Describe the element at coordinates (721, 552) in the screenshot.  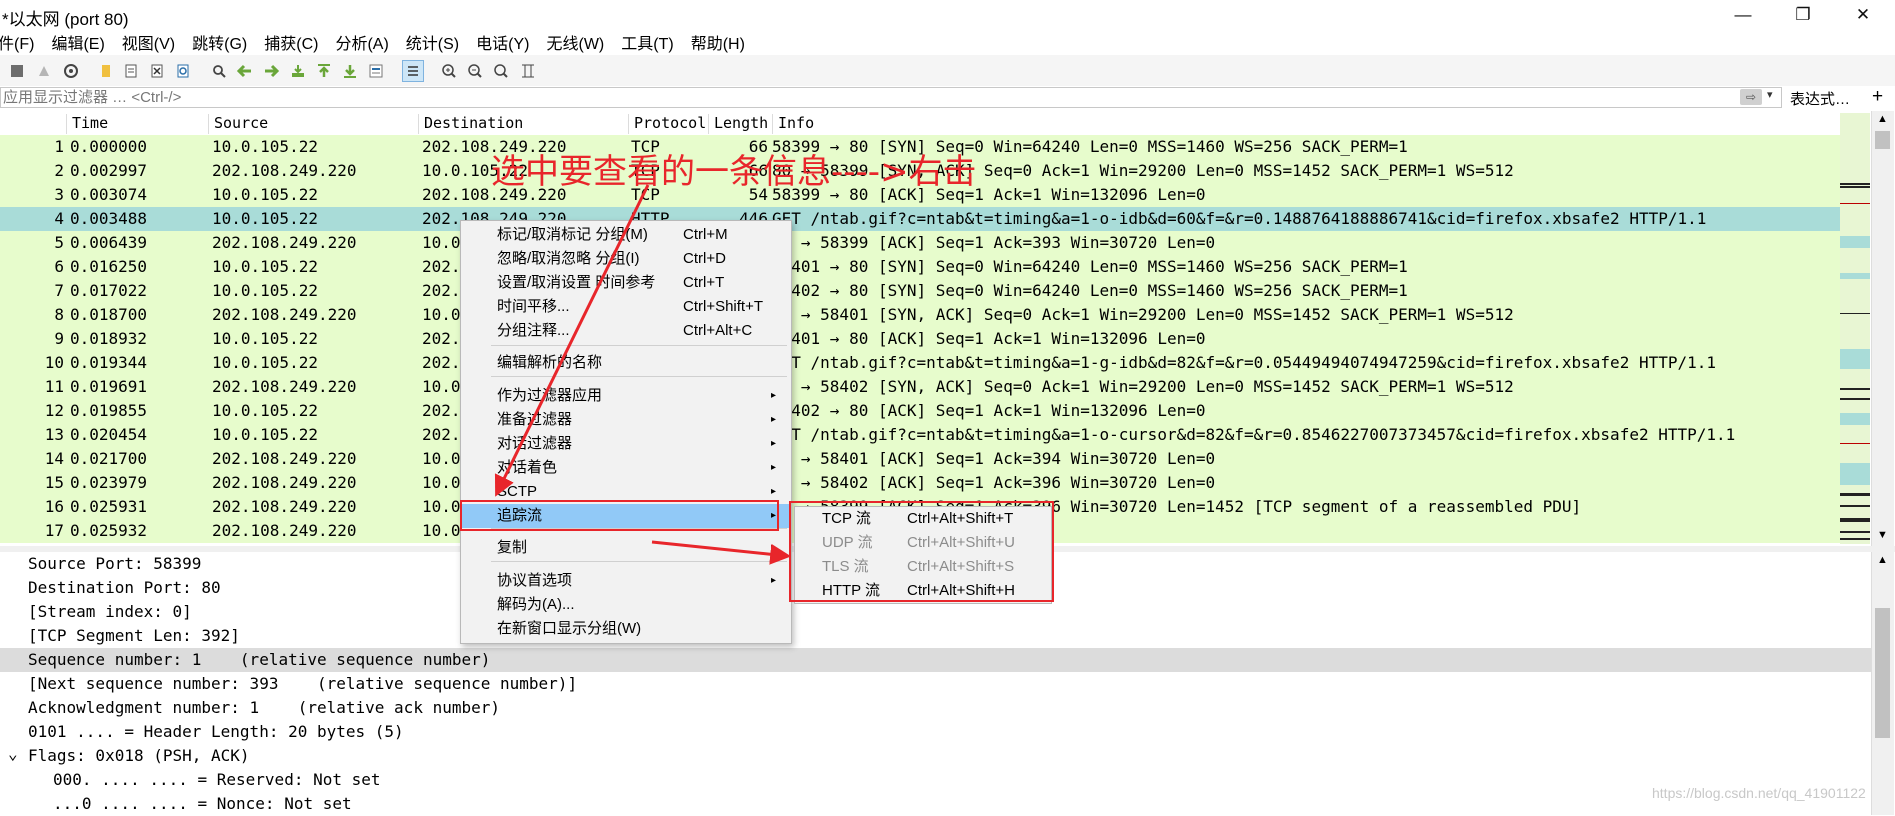
I see `arrow-to-submenu` at that location.